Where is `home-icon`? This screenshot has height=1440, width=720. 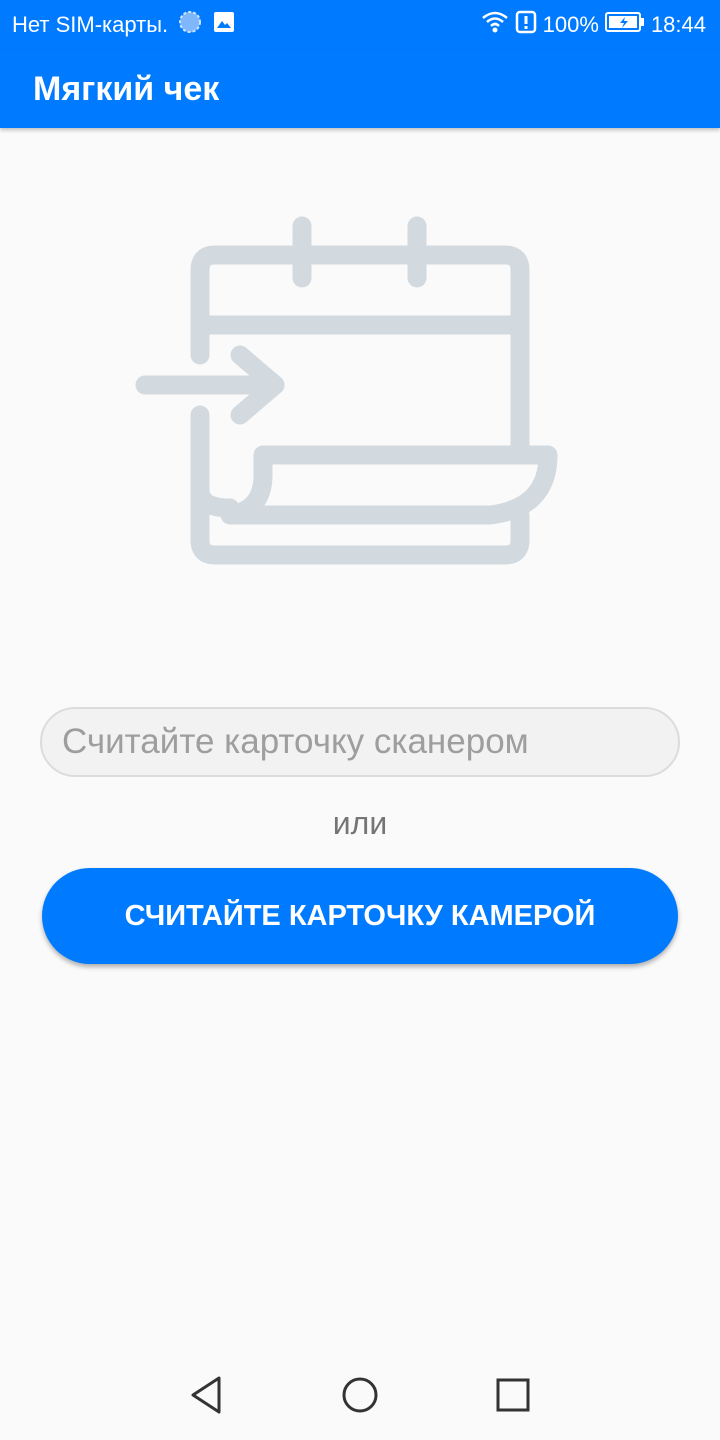 home-icon is located at coordinates (360, 1395).